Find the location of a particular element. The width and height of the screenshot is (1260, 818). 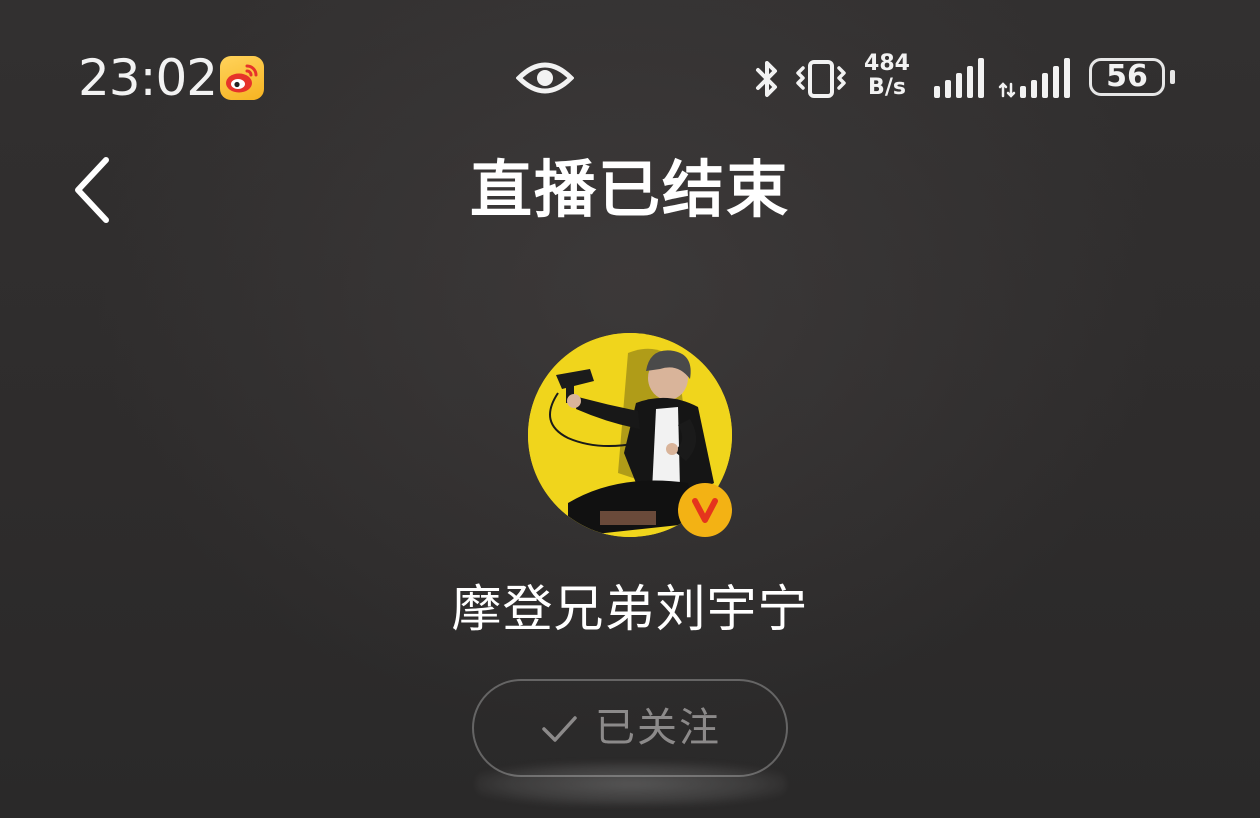

verified-badge is located at coordinates (705, 510).